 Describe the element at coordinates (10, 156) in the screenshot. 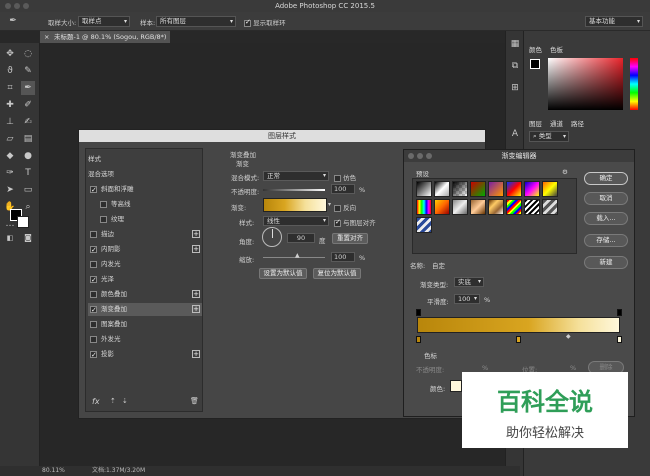

I see `blur-tool-icon: ◆` at that location.